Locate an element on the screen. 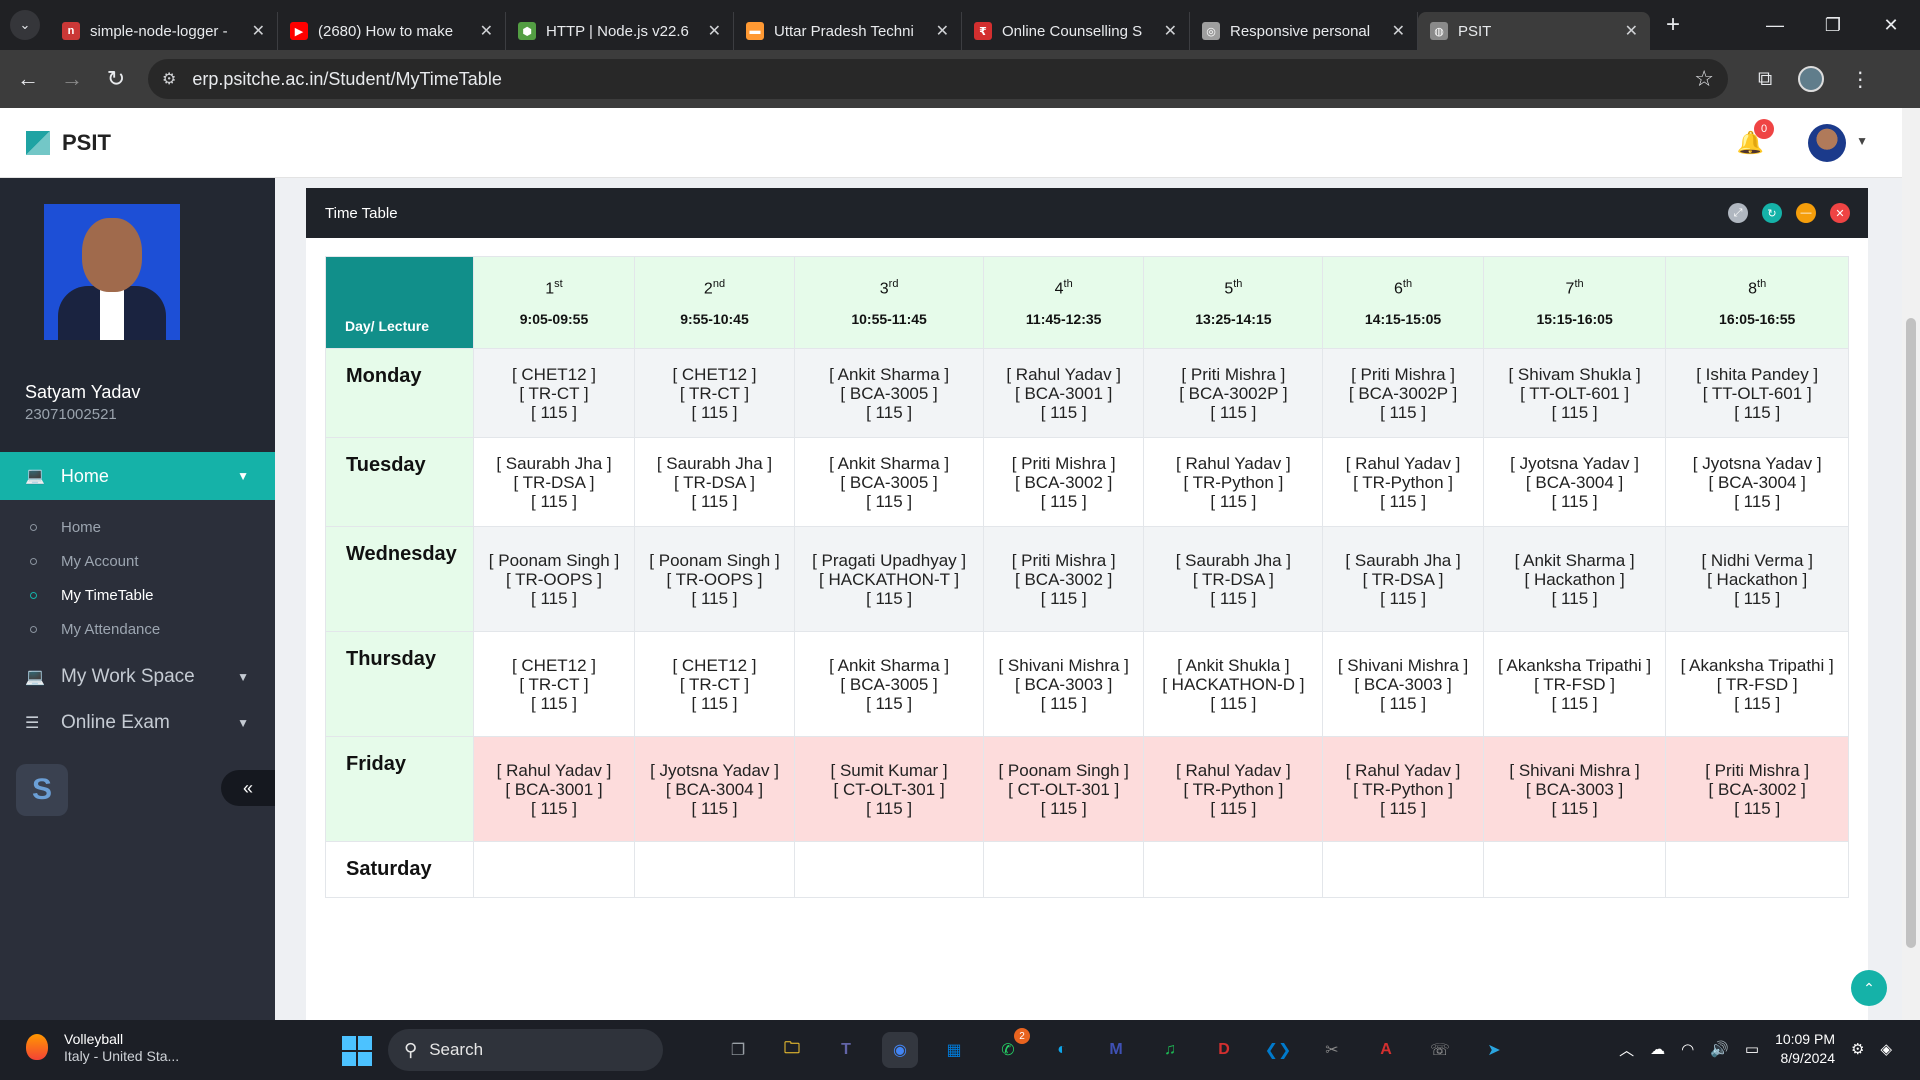 Image resolution: width=1920 pixels, height=1080 pixels. vs-code-icon: ❮❯ is located at coordinates (1278, 1050).